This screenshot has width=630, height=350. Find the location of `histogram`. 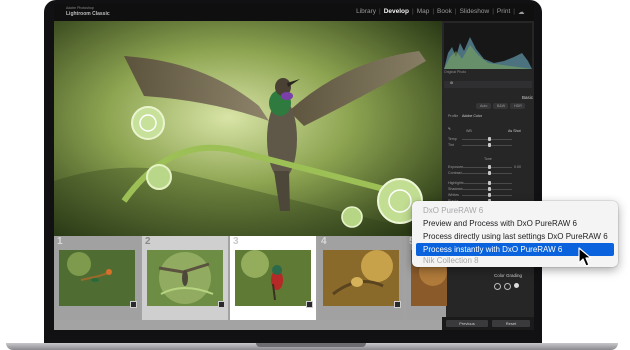

histogram is located at coordinates (488, 46).